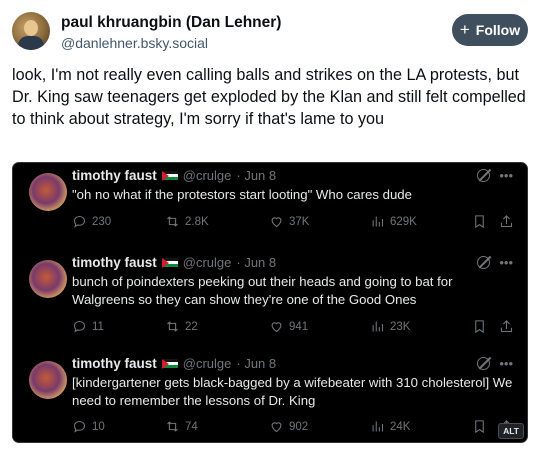  I want to click on follow-label: Follow, so click(498, 30).